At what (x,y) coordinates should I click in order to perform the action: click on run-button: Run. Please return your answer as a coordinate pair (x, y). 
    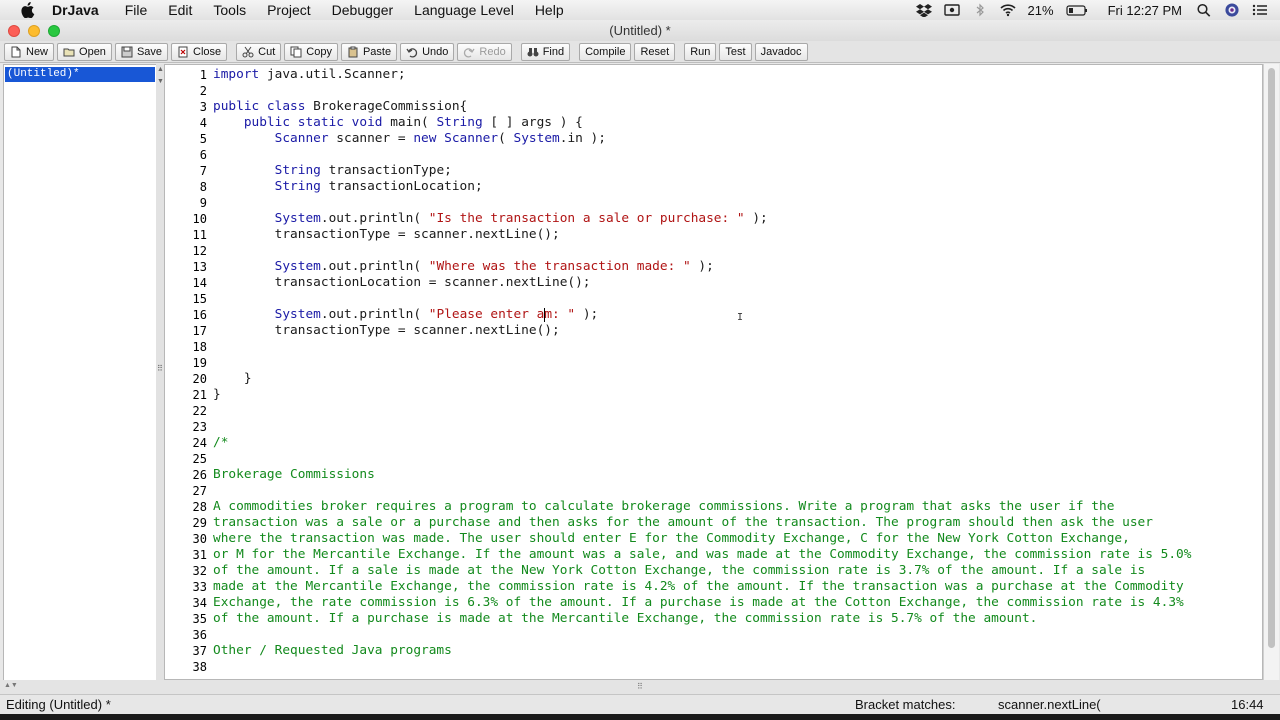
    Looking at the image, I should click on (700, 51).